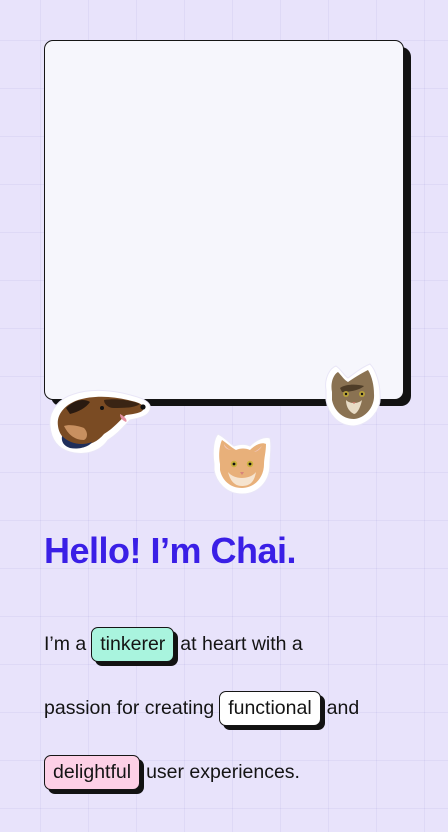 This screenshot has height=832, width=448. I want to click on intro-text: I’m a, so click(65, 643).